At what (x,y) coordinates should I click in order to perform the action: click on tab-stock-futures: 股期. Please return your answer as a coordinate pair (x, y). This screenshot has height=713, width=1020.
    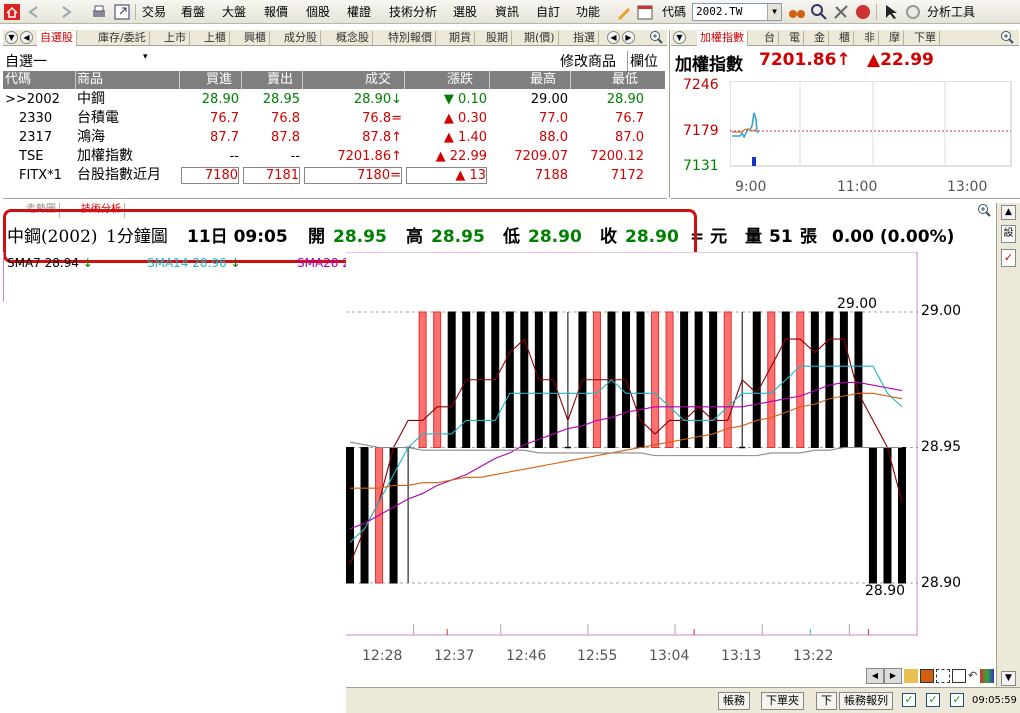
    Looking at the image, I should click on (497, 38).